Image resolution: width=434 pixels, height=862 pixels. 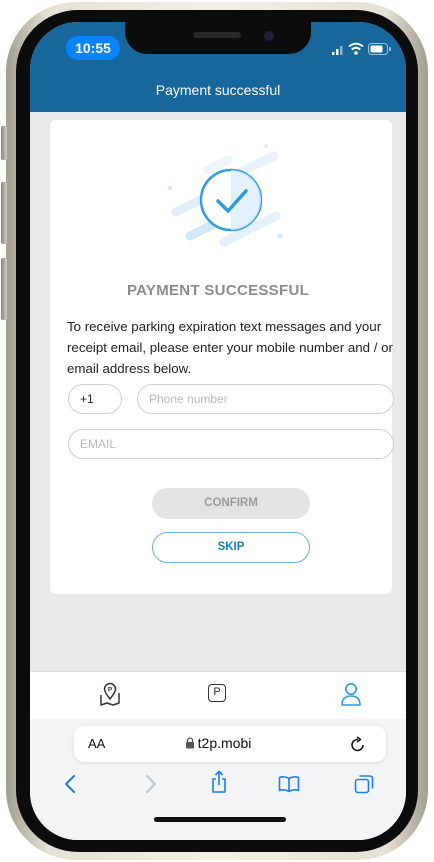 What do you see at coordinates (265, 399) in the screenshot?
I see `phone-number-input: Phone number` at bounding box center [265, 399].